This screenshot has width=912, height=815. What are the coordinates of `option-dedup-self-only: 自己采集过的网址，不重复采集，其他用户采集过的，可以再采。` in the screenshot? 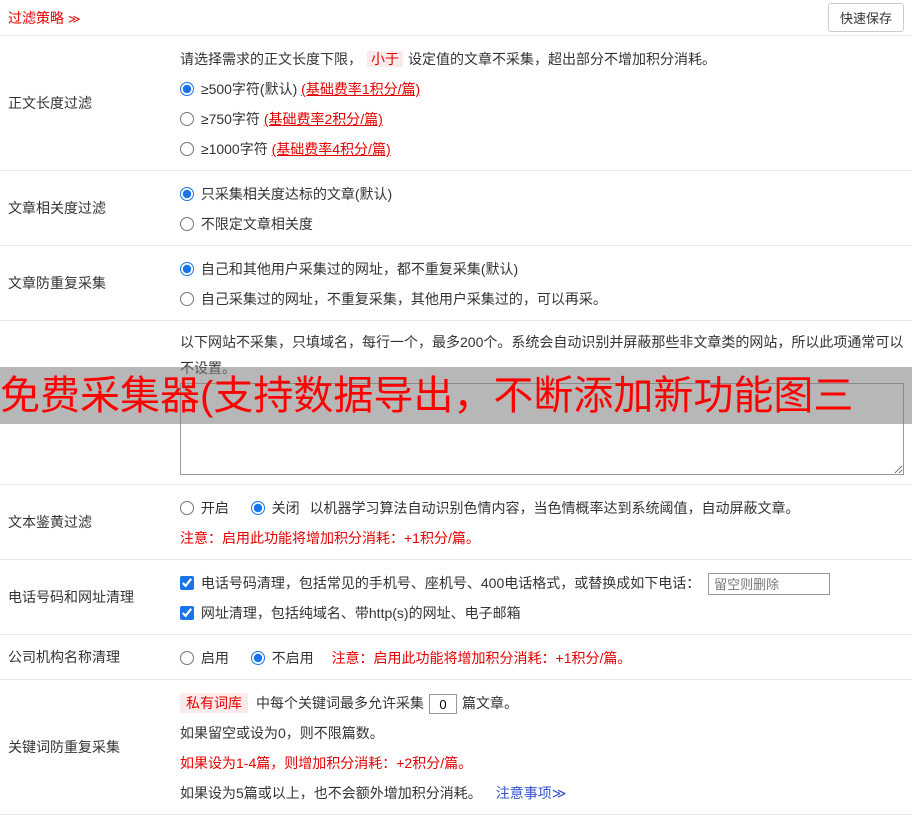 It's located at (393, 299).